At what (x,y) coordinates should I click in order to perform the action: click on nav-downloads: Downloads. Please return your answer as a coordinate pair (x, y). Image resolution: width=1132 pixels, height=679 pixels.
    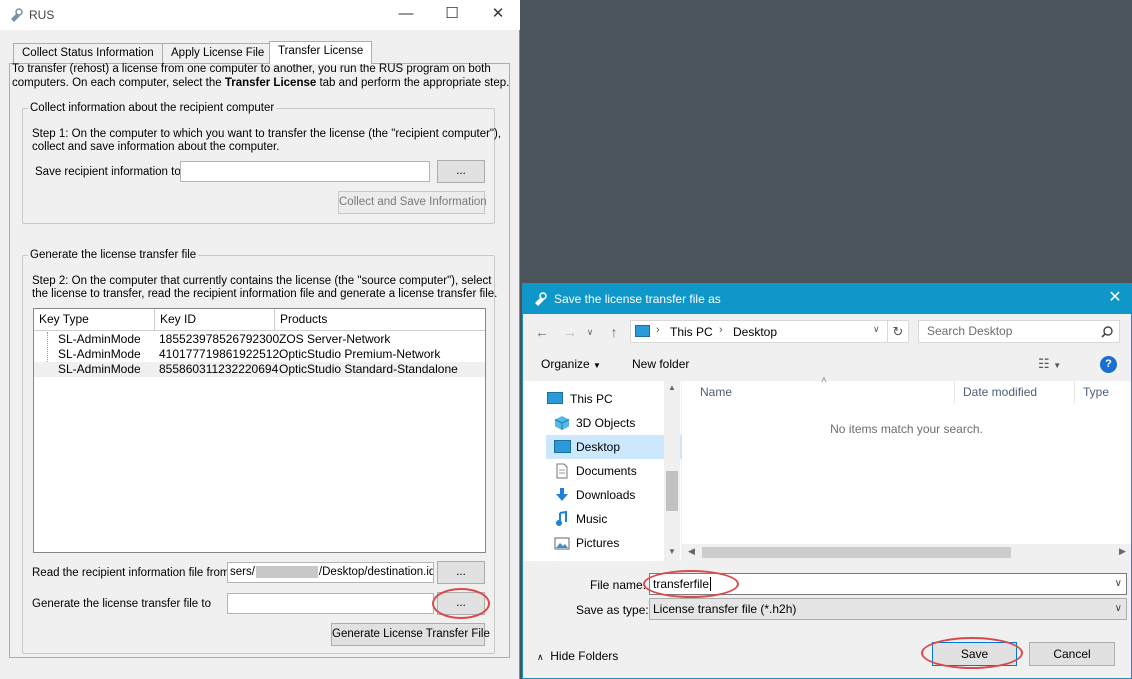
    Looking at the image, I should click on (611, 495).